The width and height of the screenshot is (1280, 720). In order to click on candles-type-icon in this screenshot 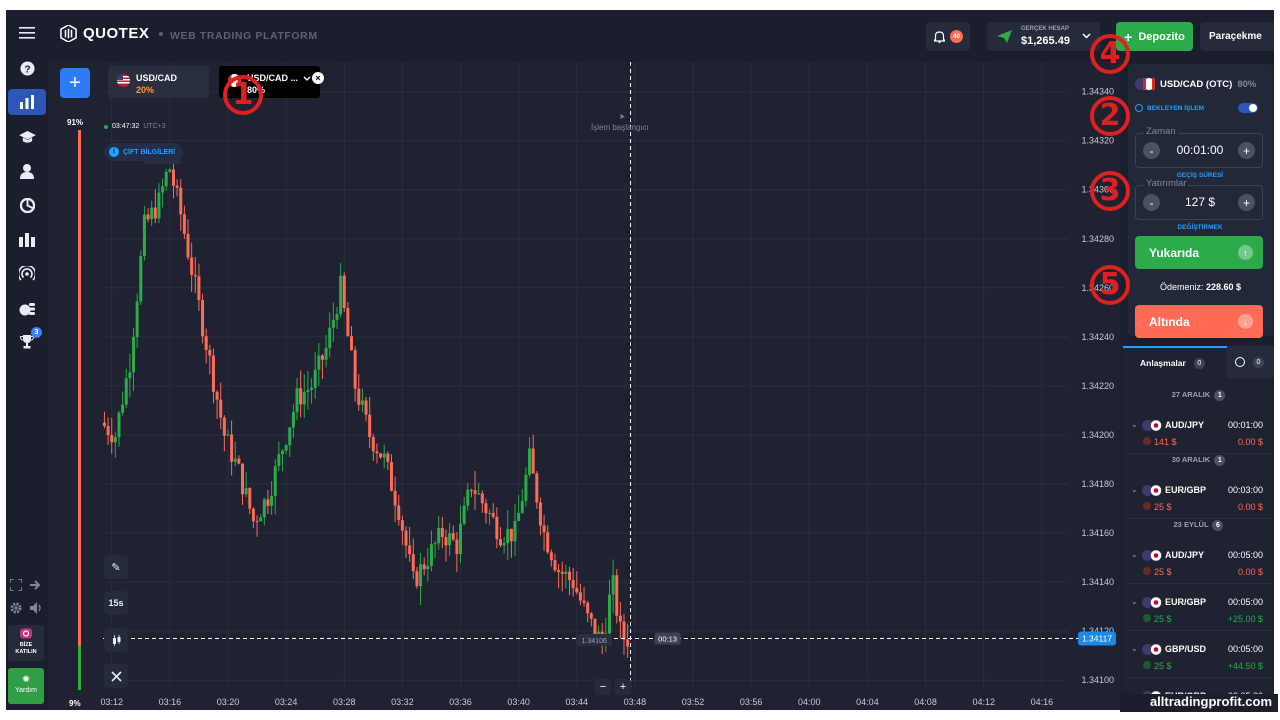, I will do `click(116, 640)`.